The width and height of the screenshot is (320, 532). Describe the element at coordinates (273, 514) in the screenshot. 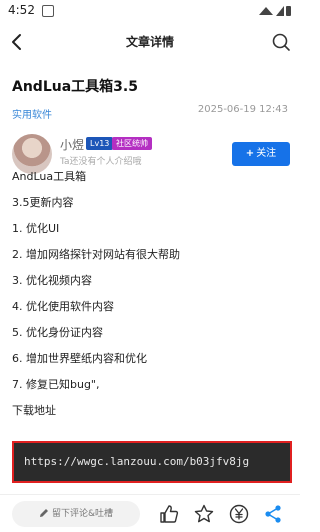

I see `share-icon` at that location.